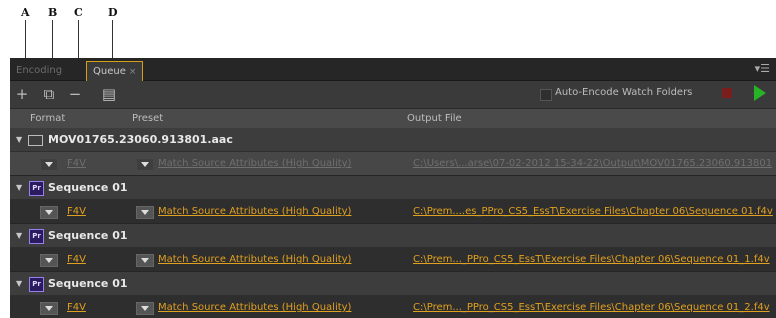 The image size is (776, 318). Describe the element at coordinates (113, 12) in the screenshot. I see `callout-d: D` at that location.